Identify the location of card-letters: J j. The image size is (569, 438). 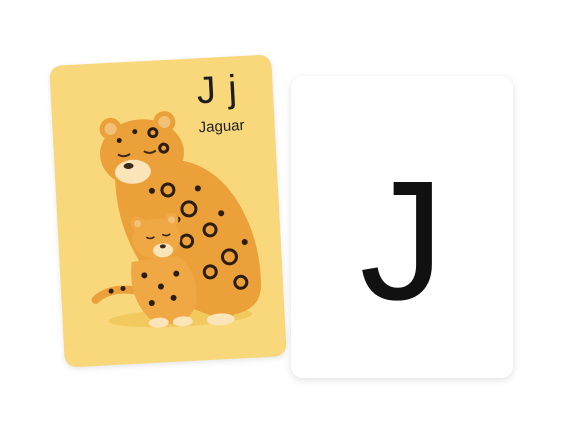
(217, 90).